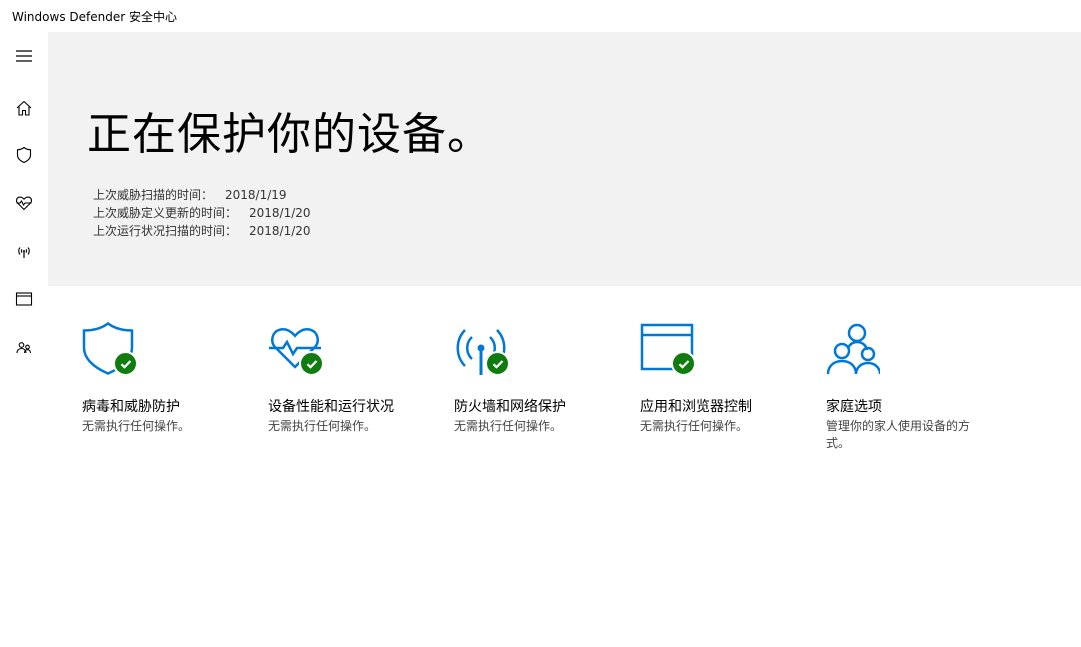  Describe the element at coordinates (510, 407) in the screenshot. I see `tile-title: 防火墙和网络保护` at that location.